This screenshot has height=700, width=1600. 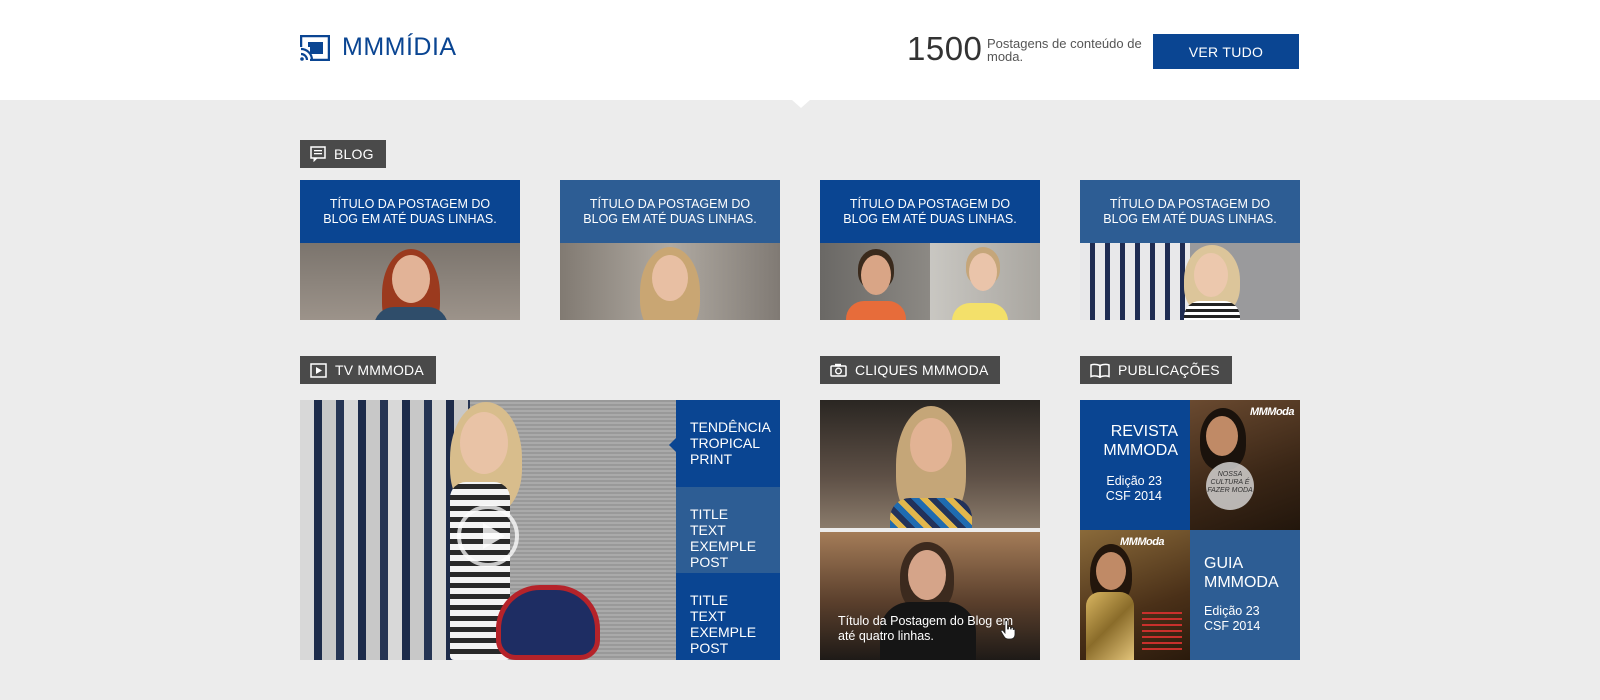 What do you see at coordinates (354, 154) in the screenshot?
I see `section-label-text: BLOG` at bounding box center [354, 154].